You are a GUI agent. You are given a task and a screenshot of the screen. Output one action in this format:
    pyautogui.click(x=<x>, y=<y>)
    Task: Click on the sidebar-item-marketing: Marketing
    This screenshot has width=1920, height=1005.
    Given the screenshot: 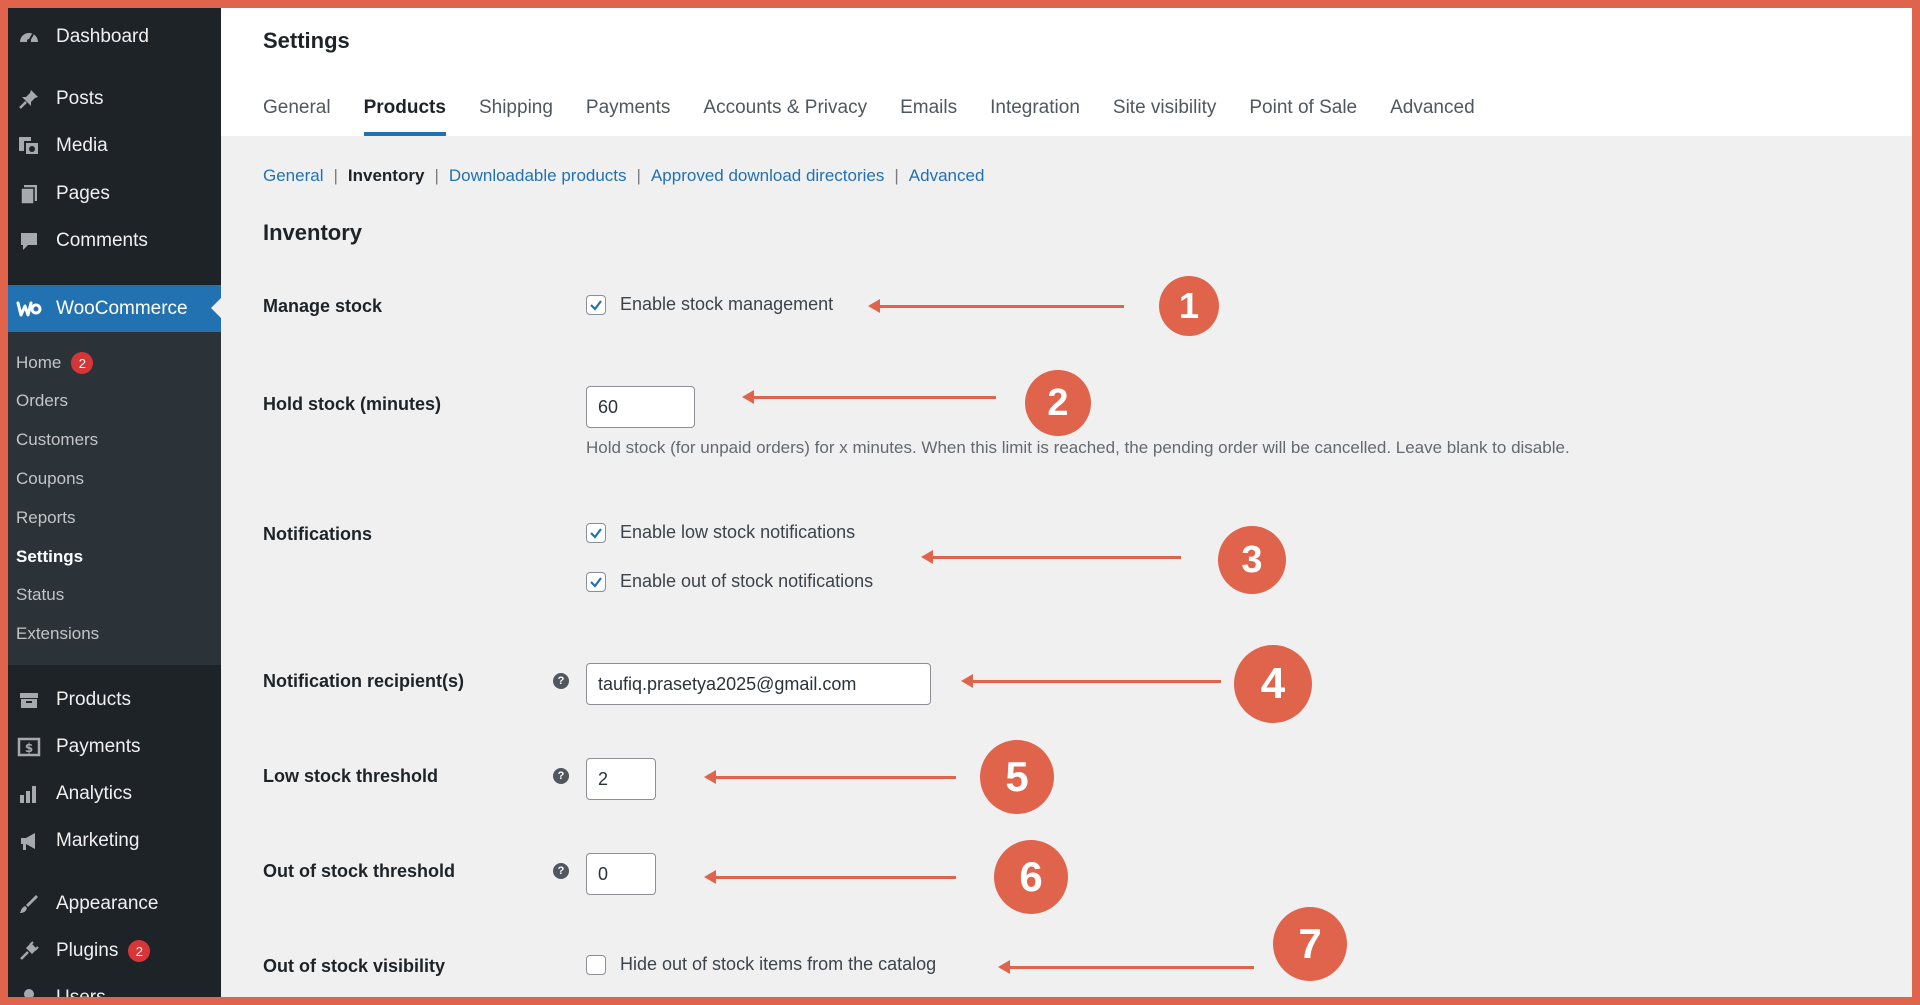 What is the action you would take?
    pyautogui.click(x=114, y=841)
    